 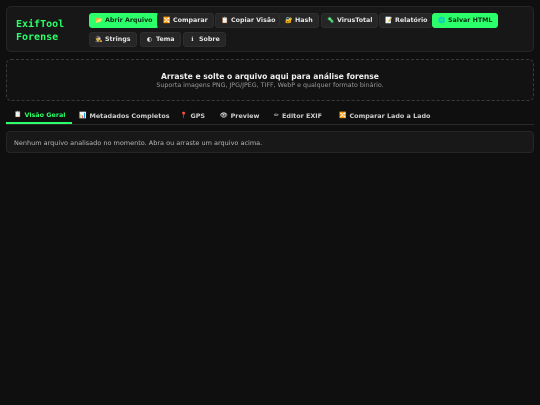 What do you see at coordinates (304, 20) in the screenshot?
I see `hash-label: Hash` at bounding box center [304, 20].